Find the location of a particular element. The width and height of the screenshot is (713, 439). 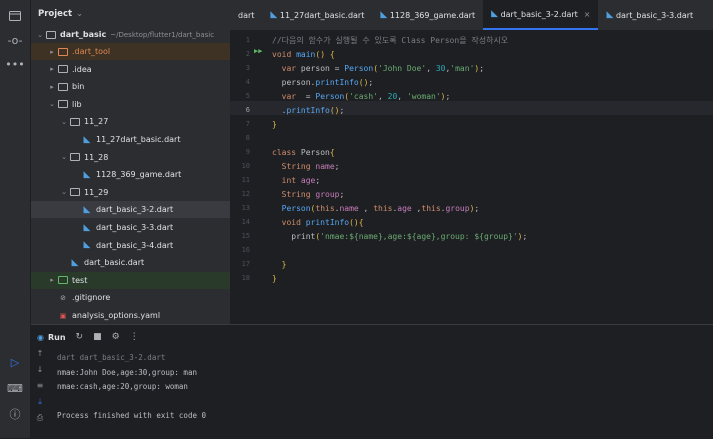

tree-item-label: 11_27dart_basic.dart is located at coordinates (138, 139).